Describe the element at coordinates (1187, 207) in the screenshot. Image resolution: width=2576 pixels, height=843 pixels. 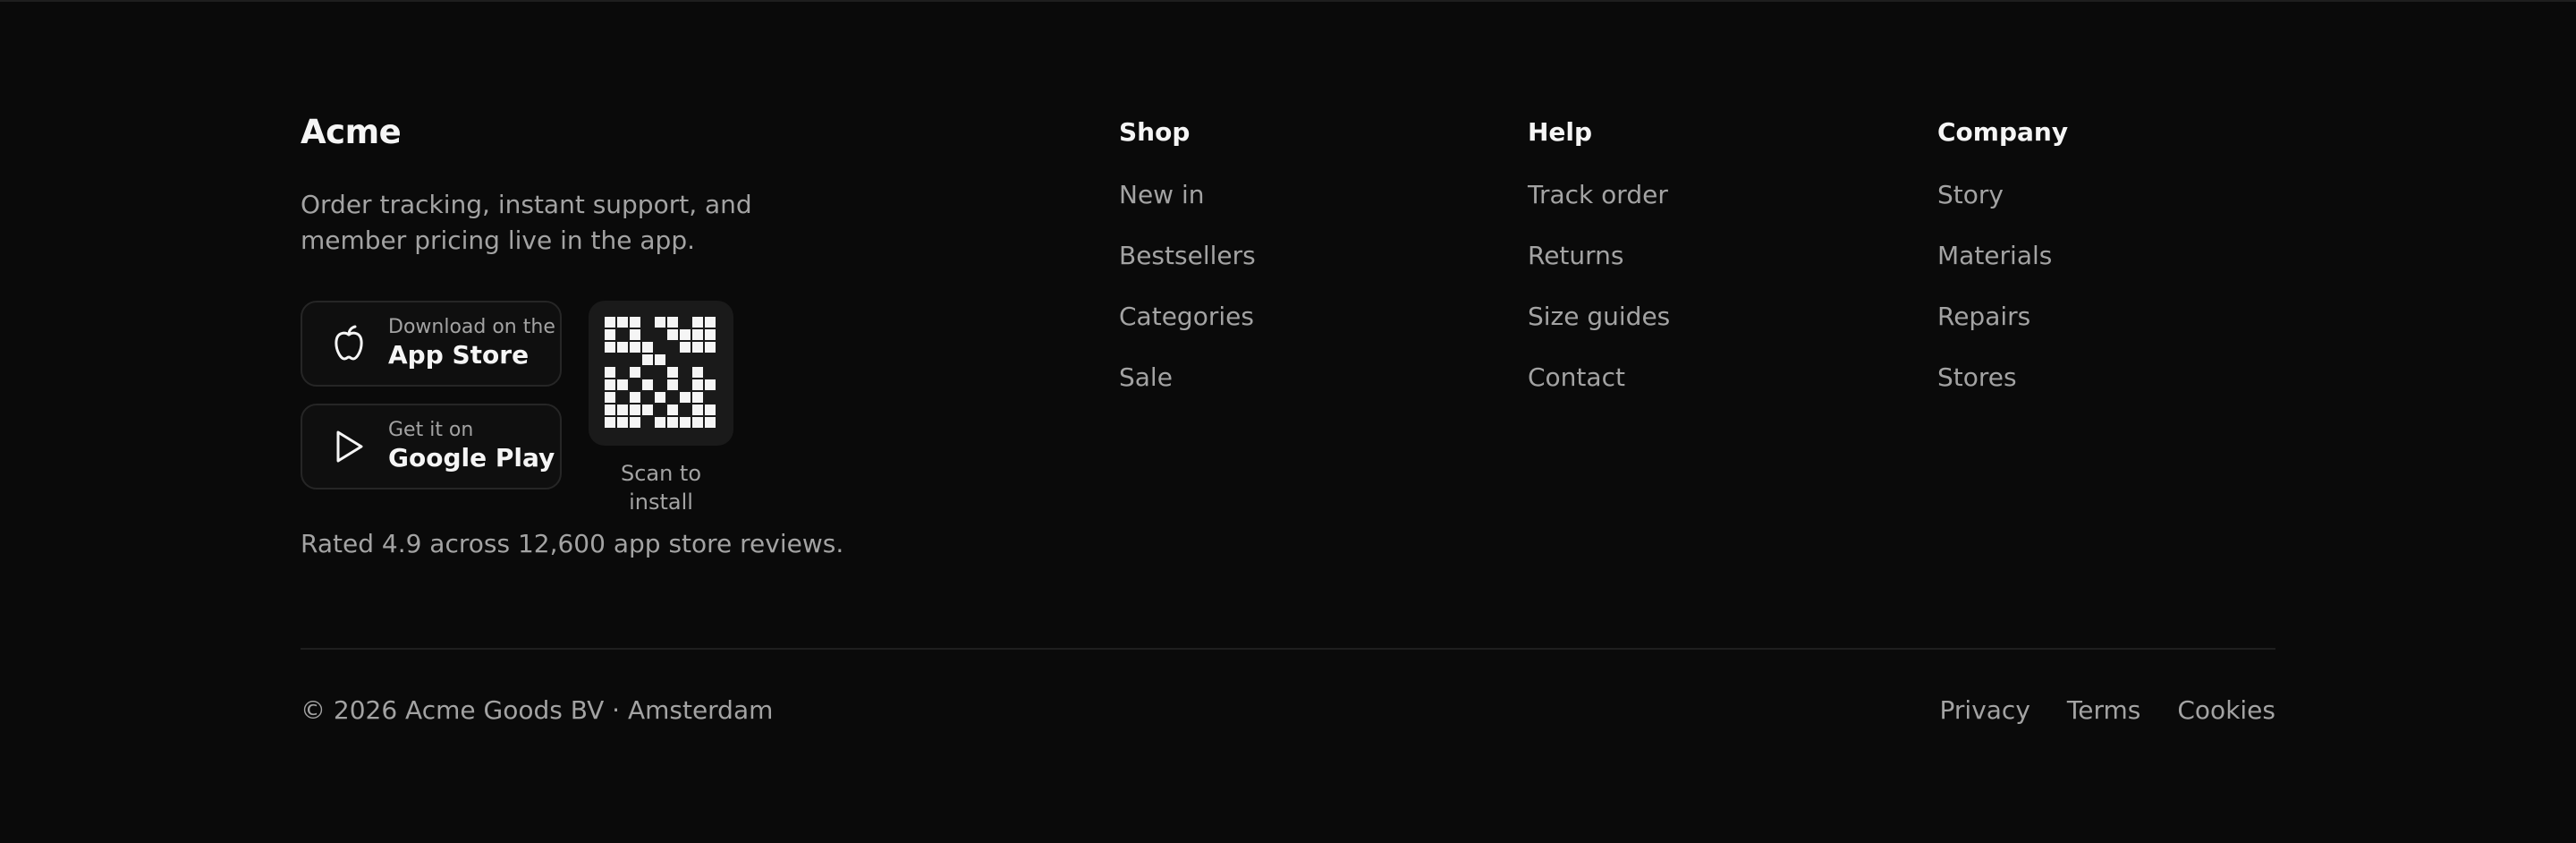
I see `footer-link-new-in: New in` at that location.